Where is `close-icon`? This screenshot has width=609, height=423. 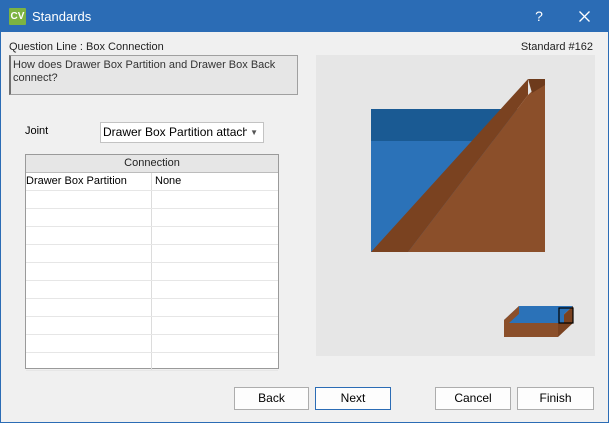 close-icon is located at coordinates (584, 16).